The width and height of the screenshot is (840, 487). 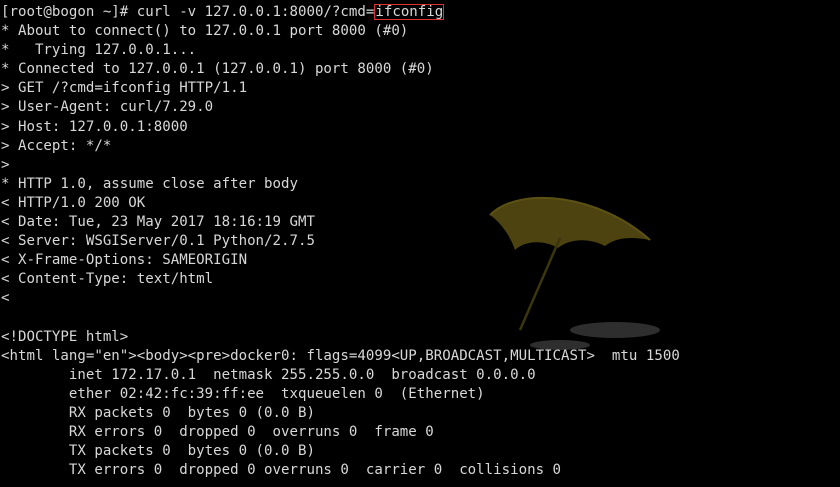 What do you see at coordinates (107, 279) in the screenshot?
I see `line-text: < Content-Type: text/html` at bounding box center [107, 279].